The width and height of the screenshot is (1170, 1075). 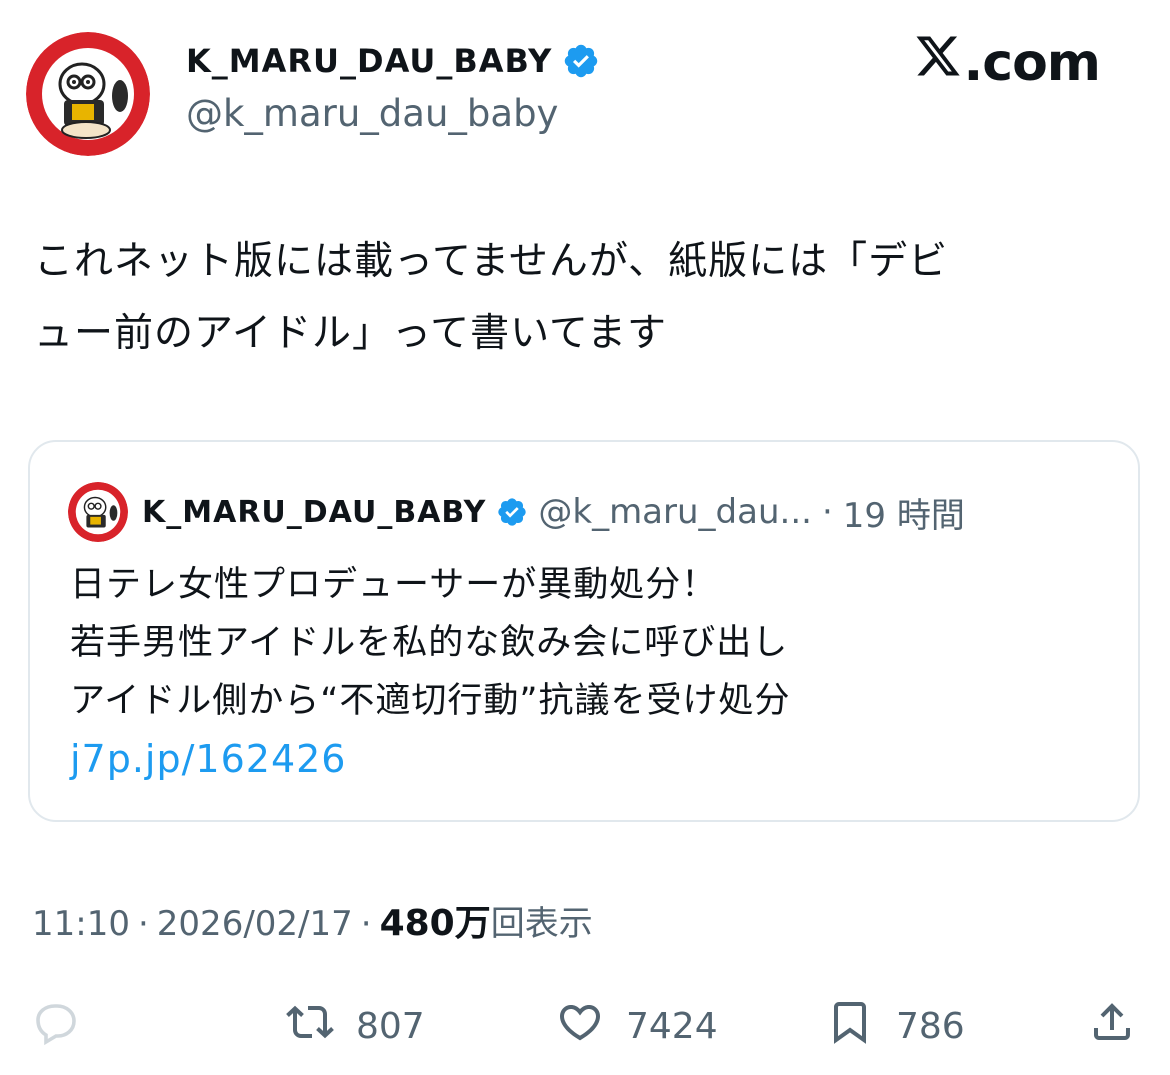 What do you see at coordinates (672, 1026) in the screenshot?
I see `like-count: 7424` at bounding box center [672, 1026].